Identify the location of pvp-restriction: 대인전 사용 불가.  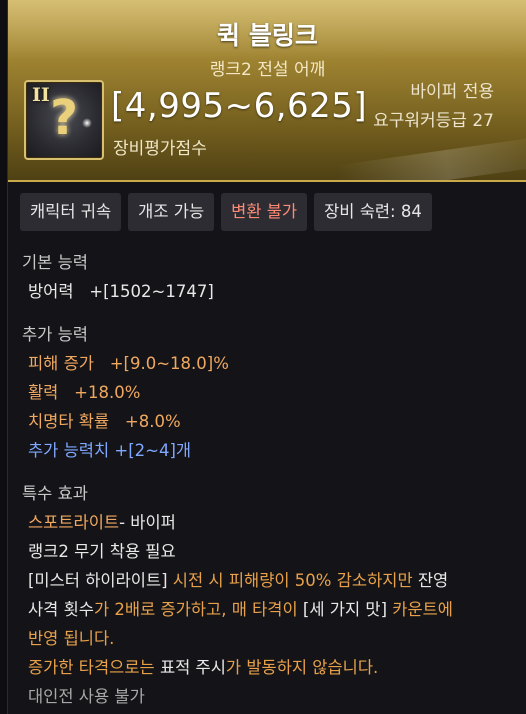
(86, 696).